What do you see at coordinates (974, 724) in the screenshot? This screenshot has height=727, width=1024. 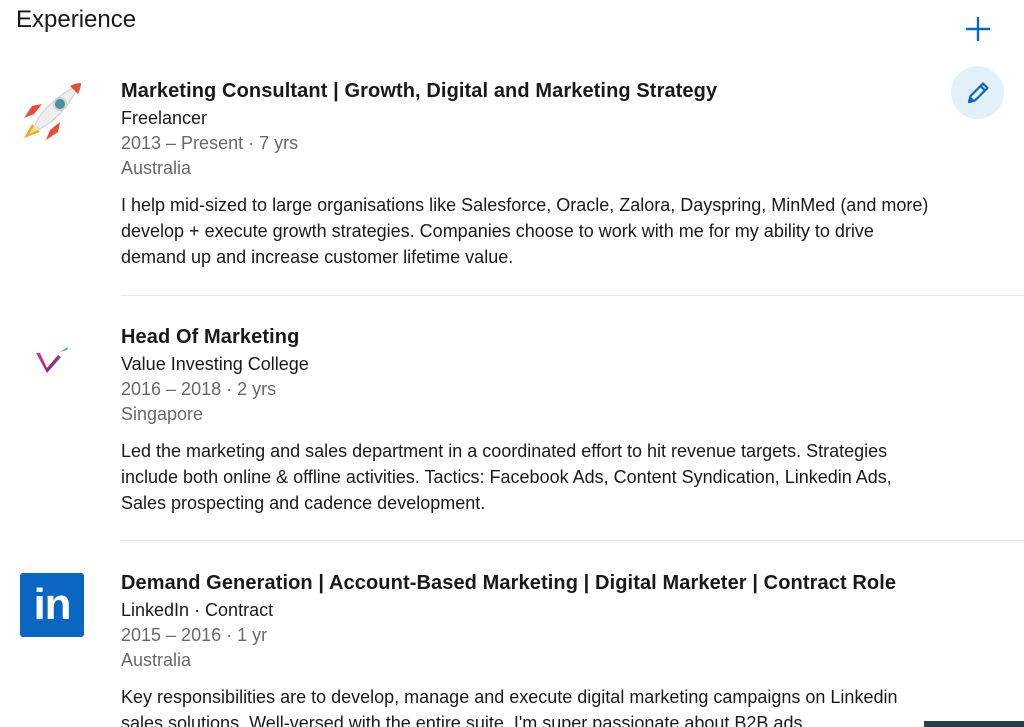 I see `bottom-bar` at bounding box center [974, 724].